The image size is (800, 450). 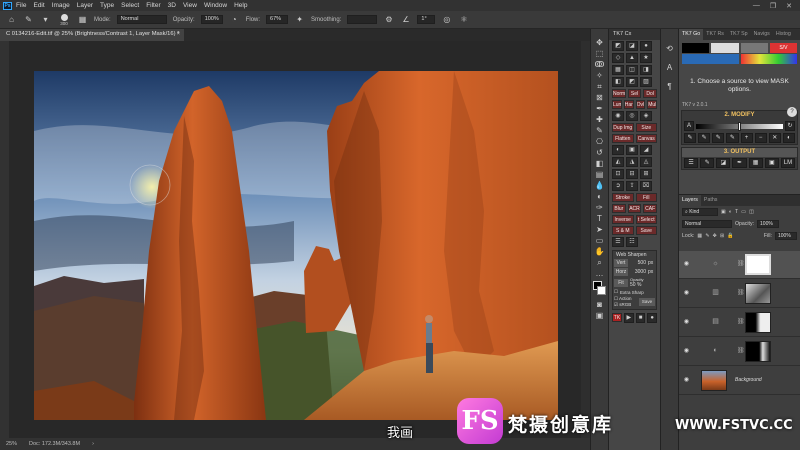 I want to click on output-lm-button: LM, so click(x=787, y=163).